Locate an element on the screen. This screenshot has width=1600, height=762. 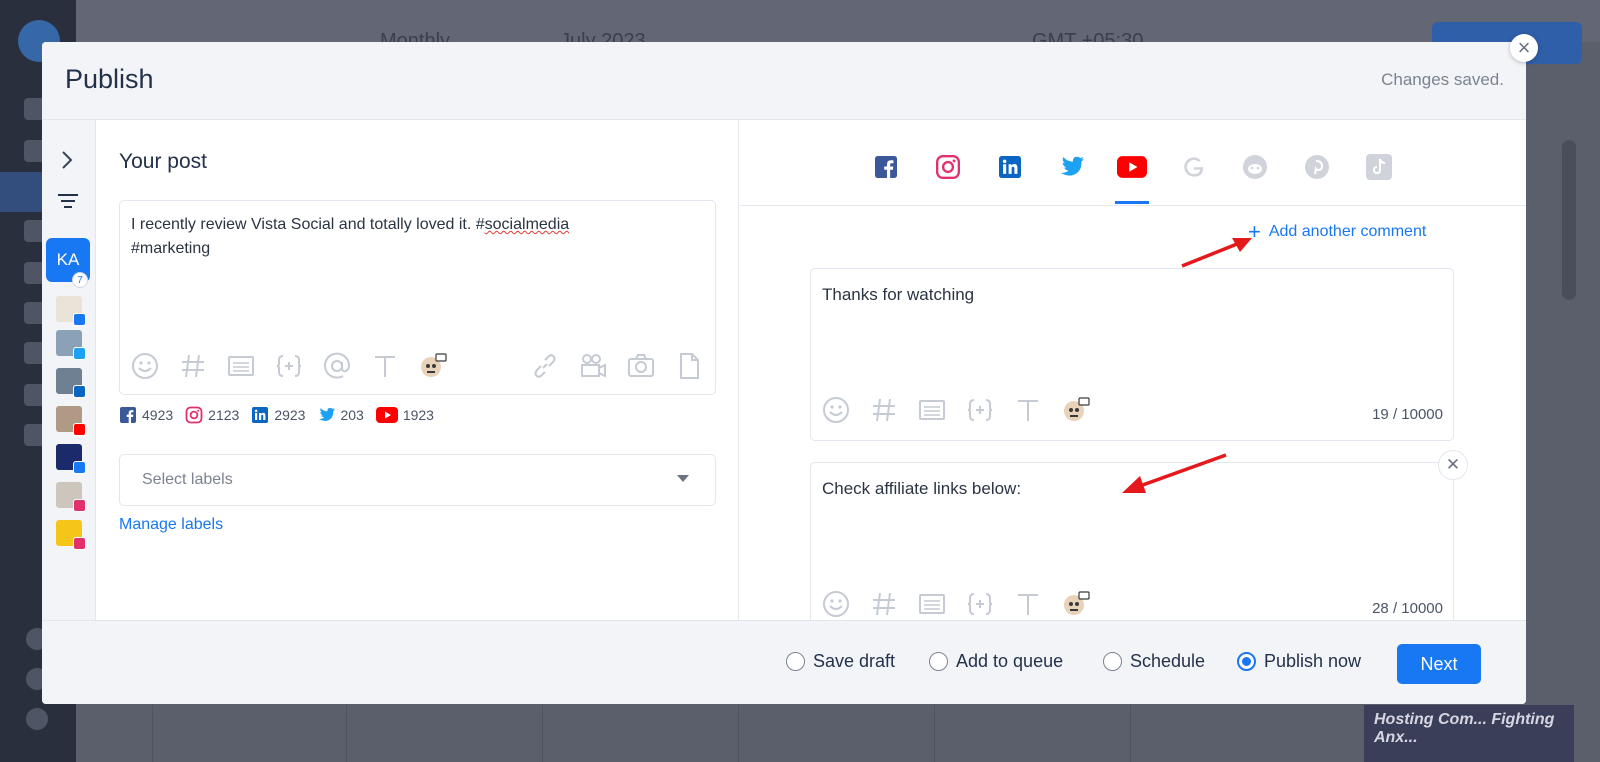
mention-icon is located at coordinates (337, 366).